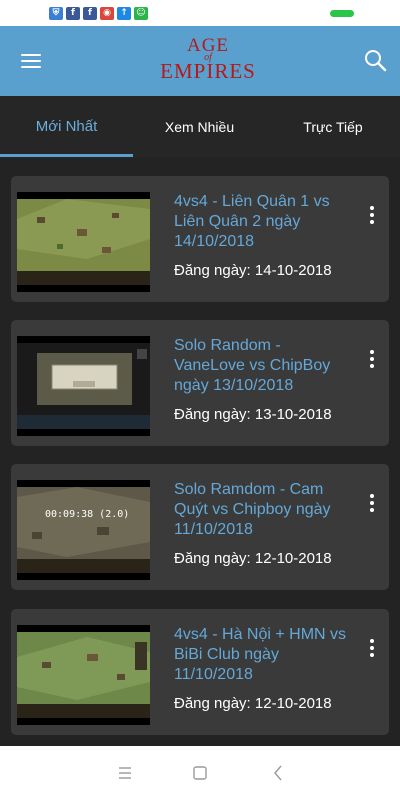  What do you see at coordinates (31, 61) in the screenshot?
I see `hamburger-menu-icon` at bounding box center [31, 61].